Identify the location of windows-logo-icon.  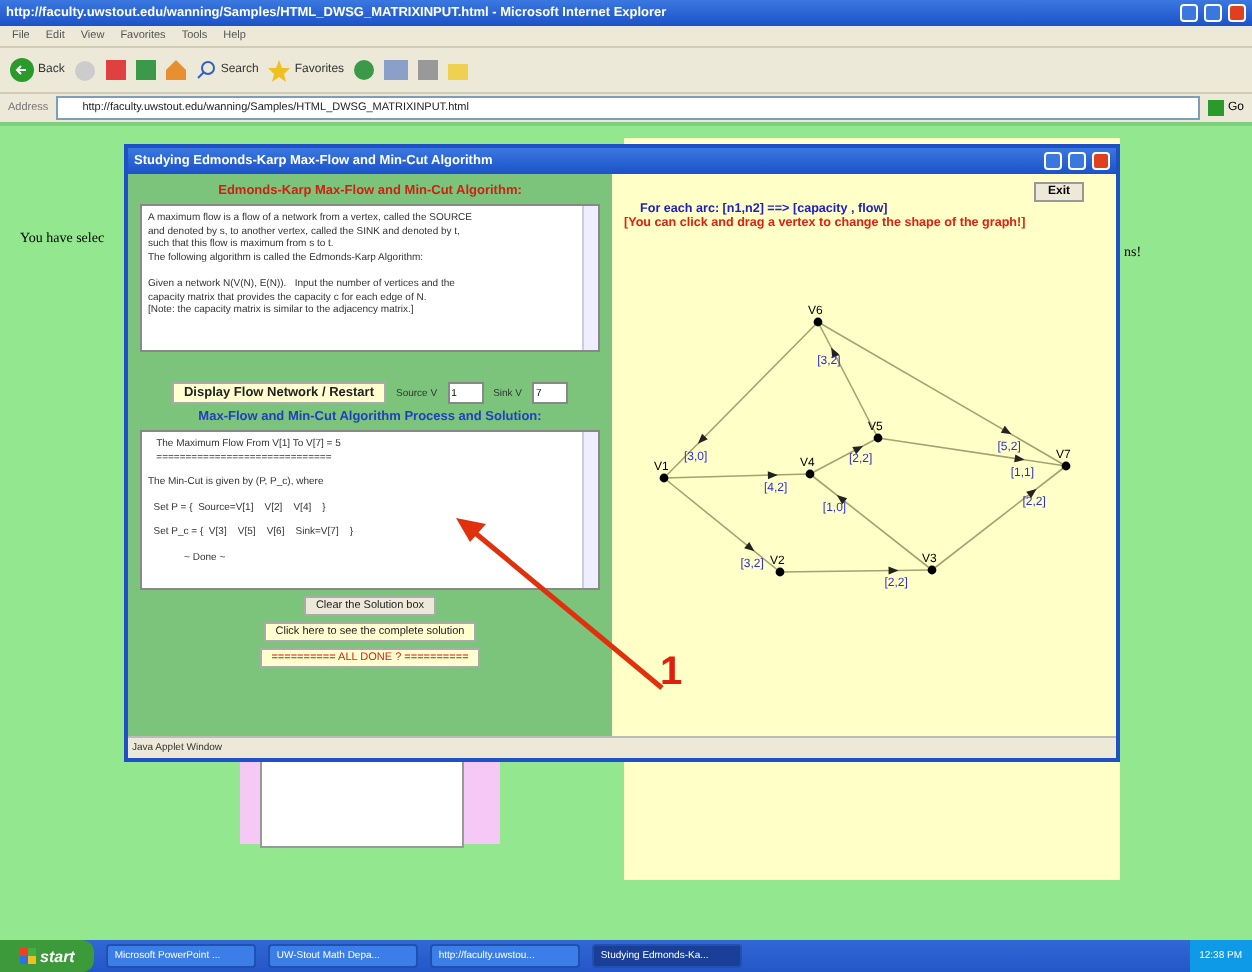
(28, 956).